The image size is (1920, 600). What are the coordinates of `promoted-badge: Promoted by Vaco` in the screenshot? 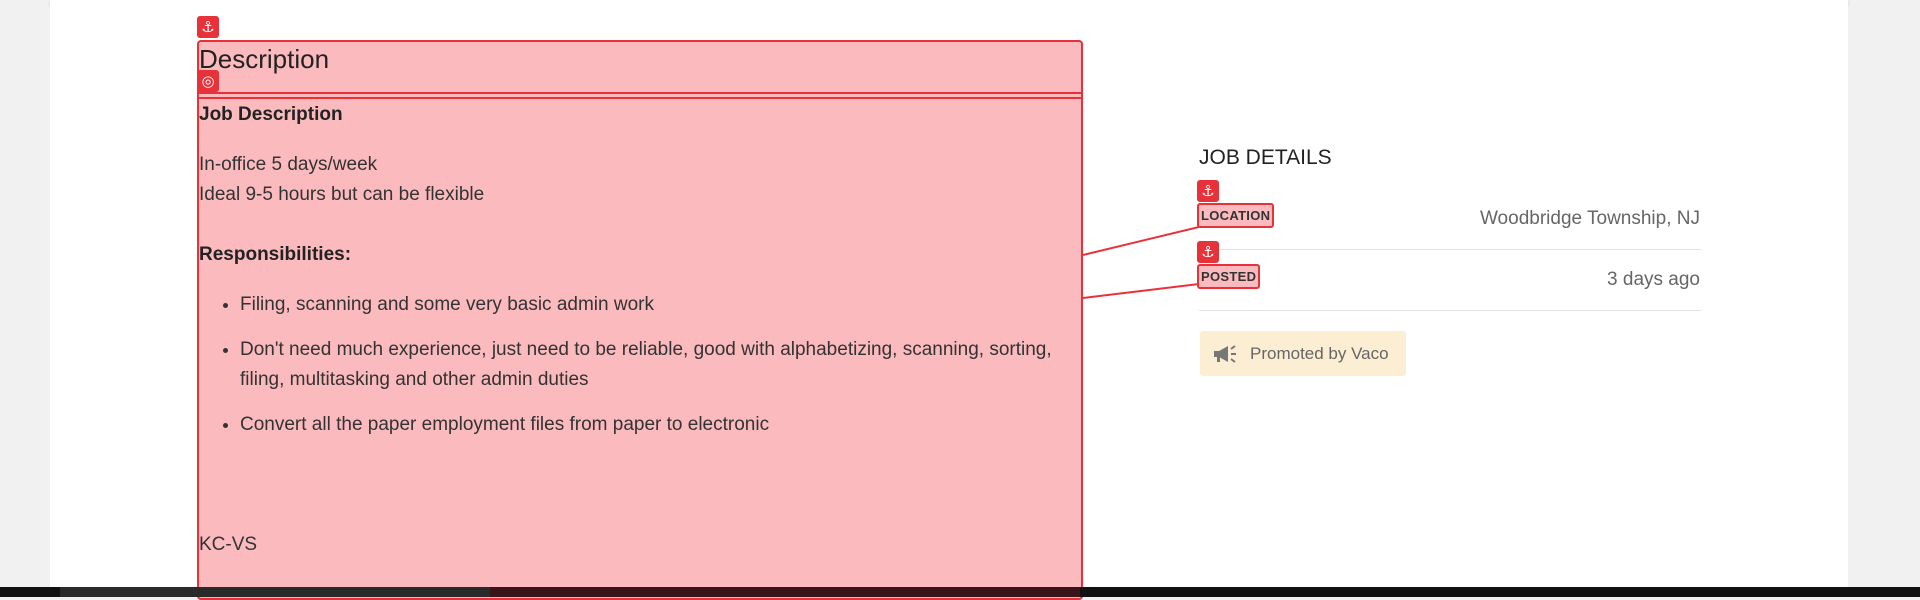 It's located at (1303, 353).